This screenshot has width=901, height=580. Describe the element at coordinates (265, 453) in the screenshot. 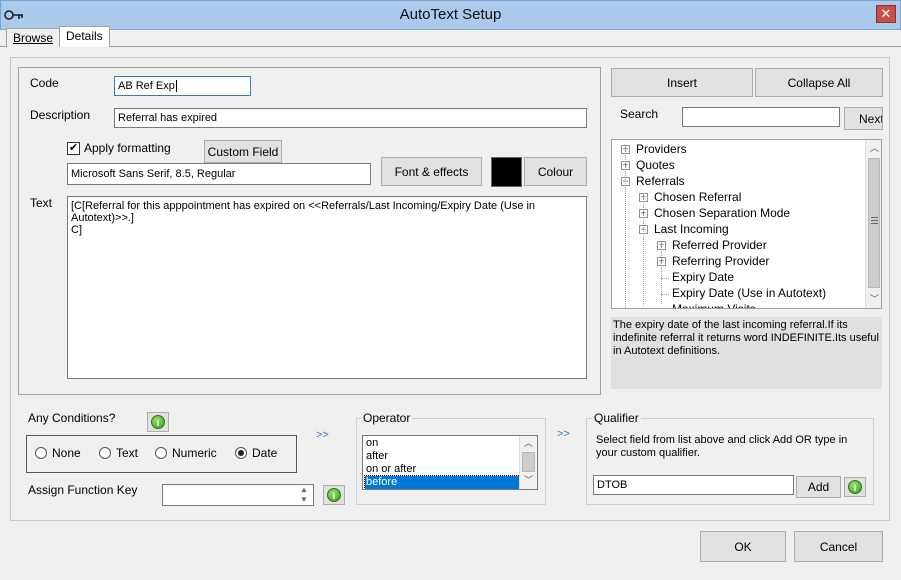

I see `radio-date-label: Date` at that location.